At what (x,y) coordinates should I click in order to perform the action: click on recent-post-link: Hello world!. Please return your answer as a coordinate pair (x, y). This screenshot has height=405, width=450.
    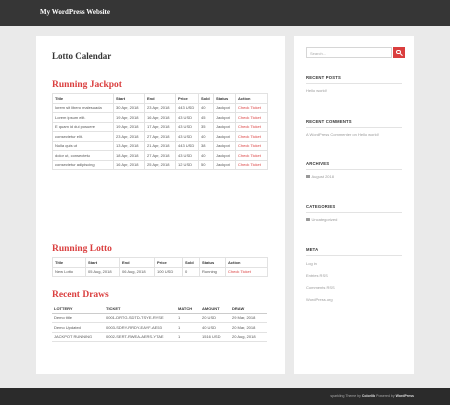
    Looking at the image, I should click on (316, 90).